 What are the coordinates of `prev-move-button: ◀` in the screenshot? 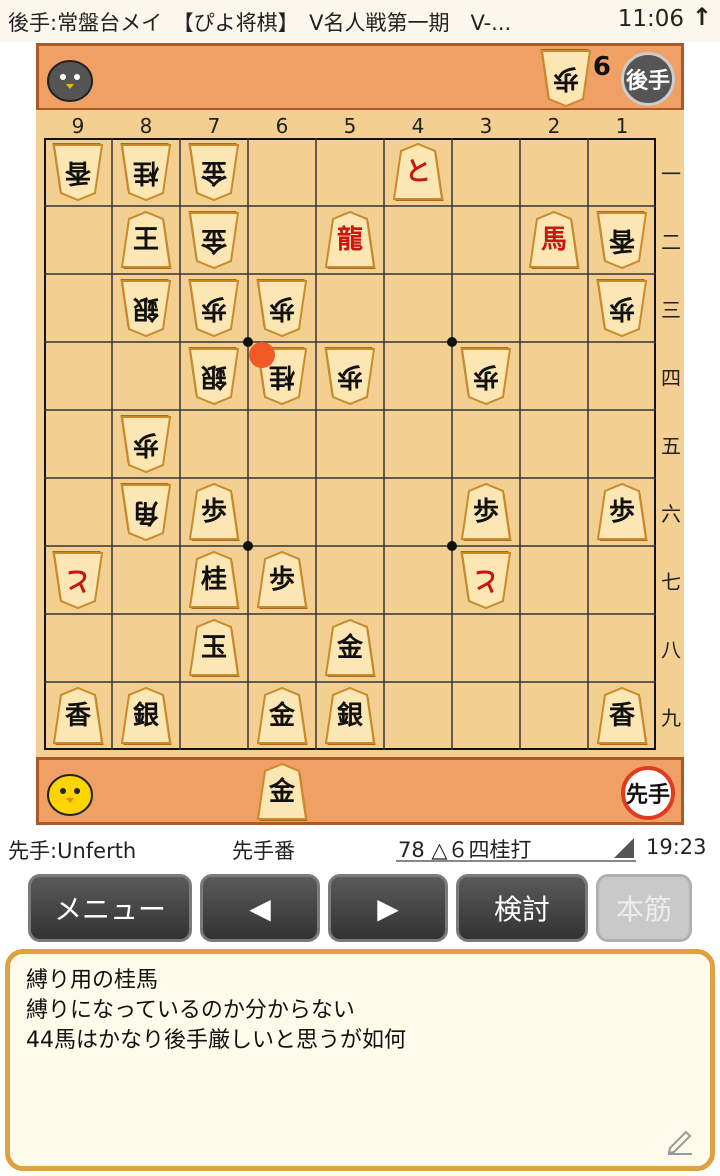 It's located at (260, 908).